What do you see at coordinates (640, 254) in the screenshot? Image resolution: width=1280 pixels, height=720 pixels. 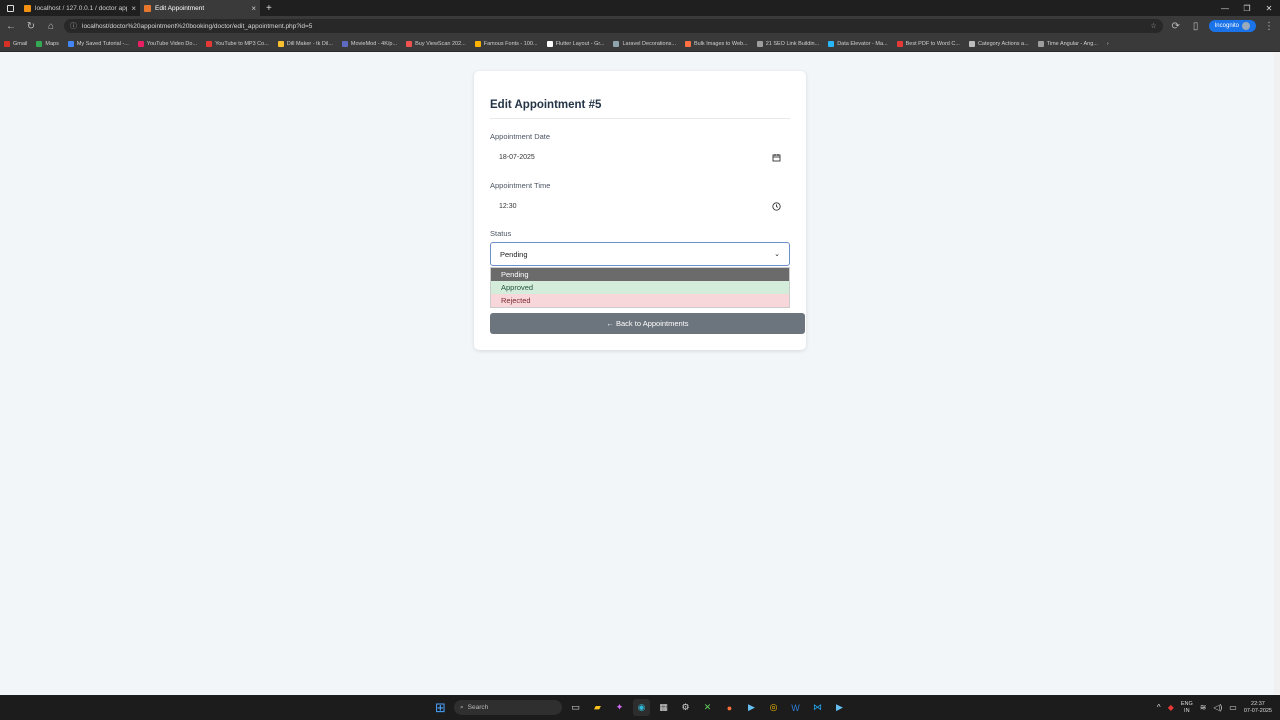 I see `status-select: Pending ⌄` at bounding box center [640, 254].